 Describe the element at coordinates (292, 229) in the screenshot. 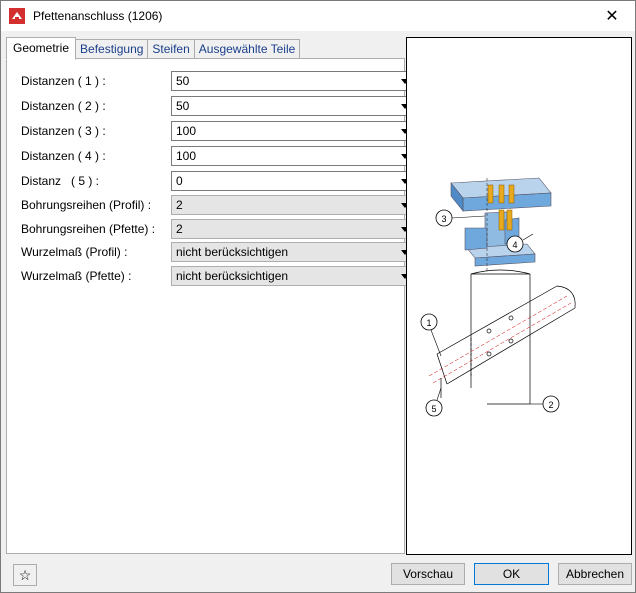

I see `bohrungsreihen-pfette-dropdown: 2` at that location.